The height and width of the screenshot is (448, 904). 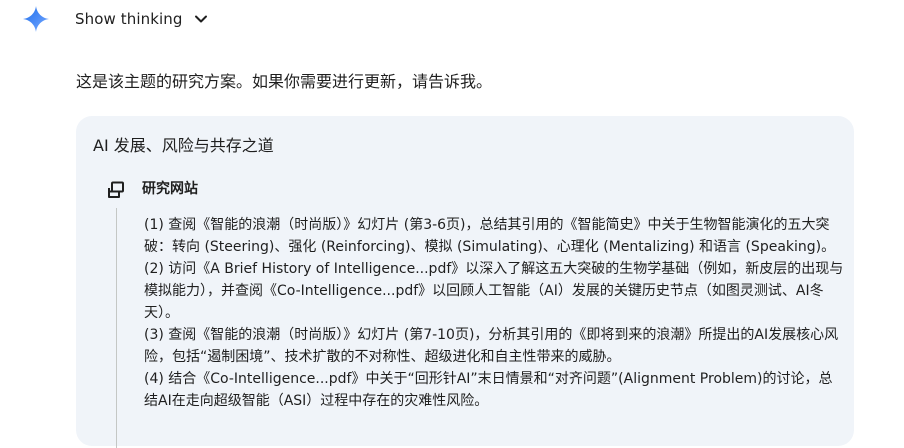 I want to click on show-thinking-toggle: Show thinking, so click(x=142, y=19).